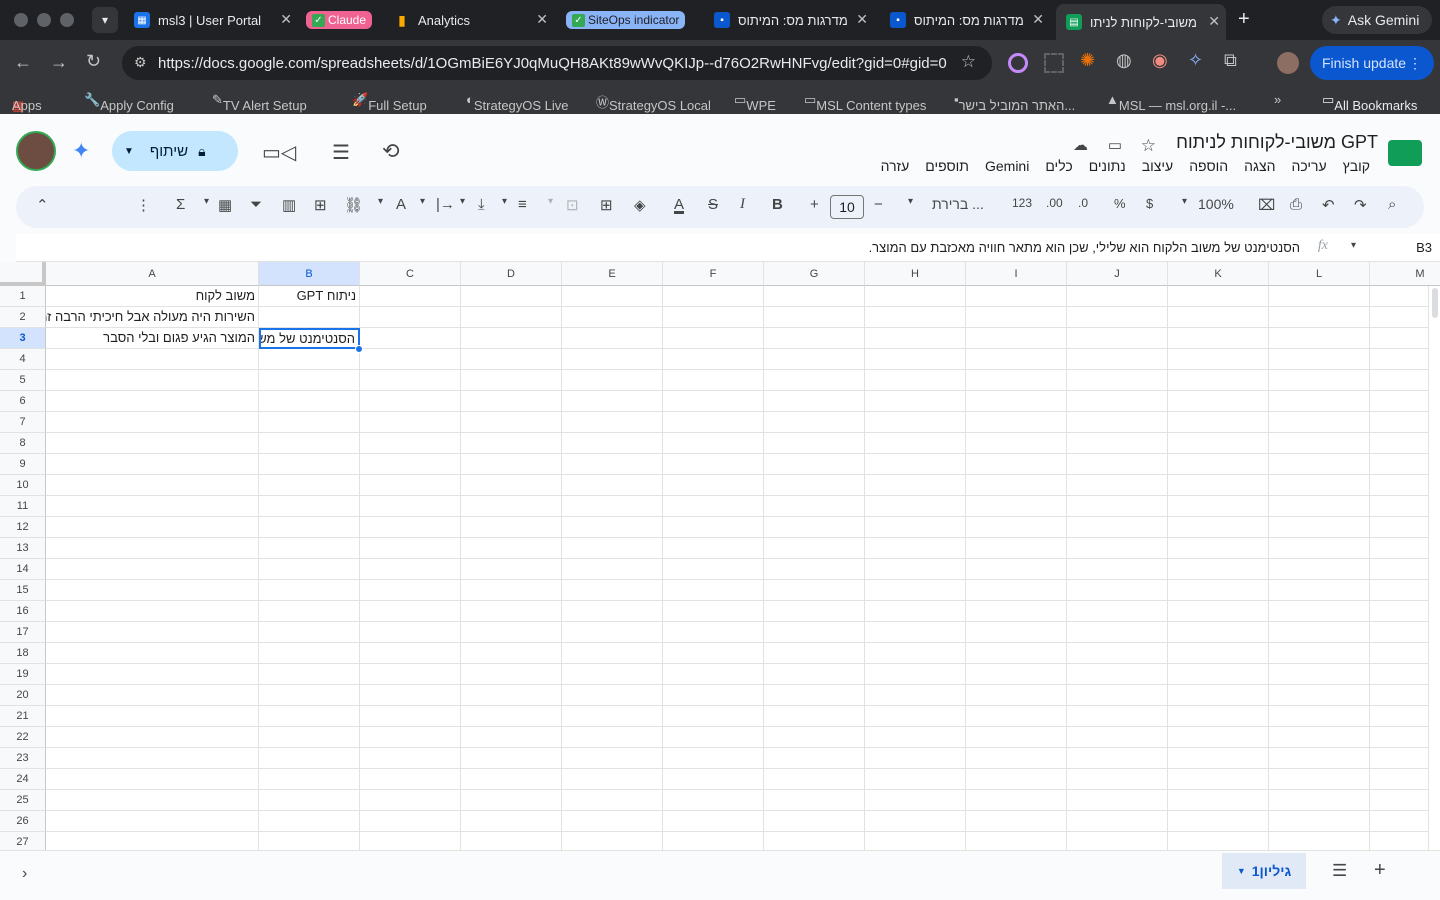 This screenshot has width=1440, height=900. I want to click on currency-format-button: $, so click(1149, 203).